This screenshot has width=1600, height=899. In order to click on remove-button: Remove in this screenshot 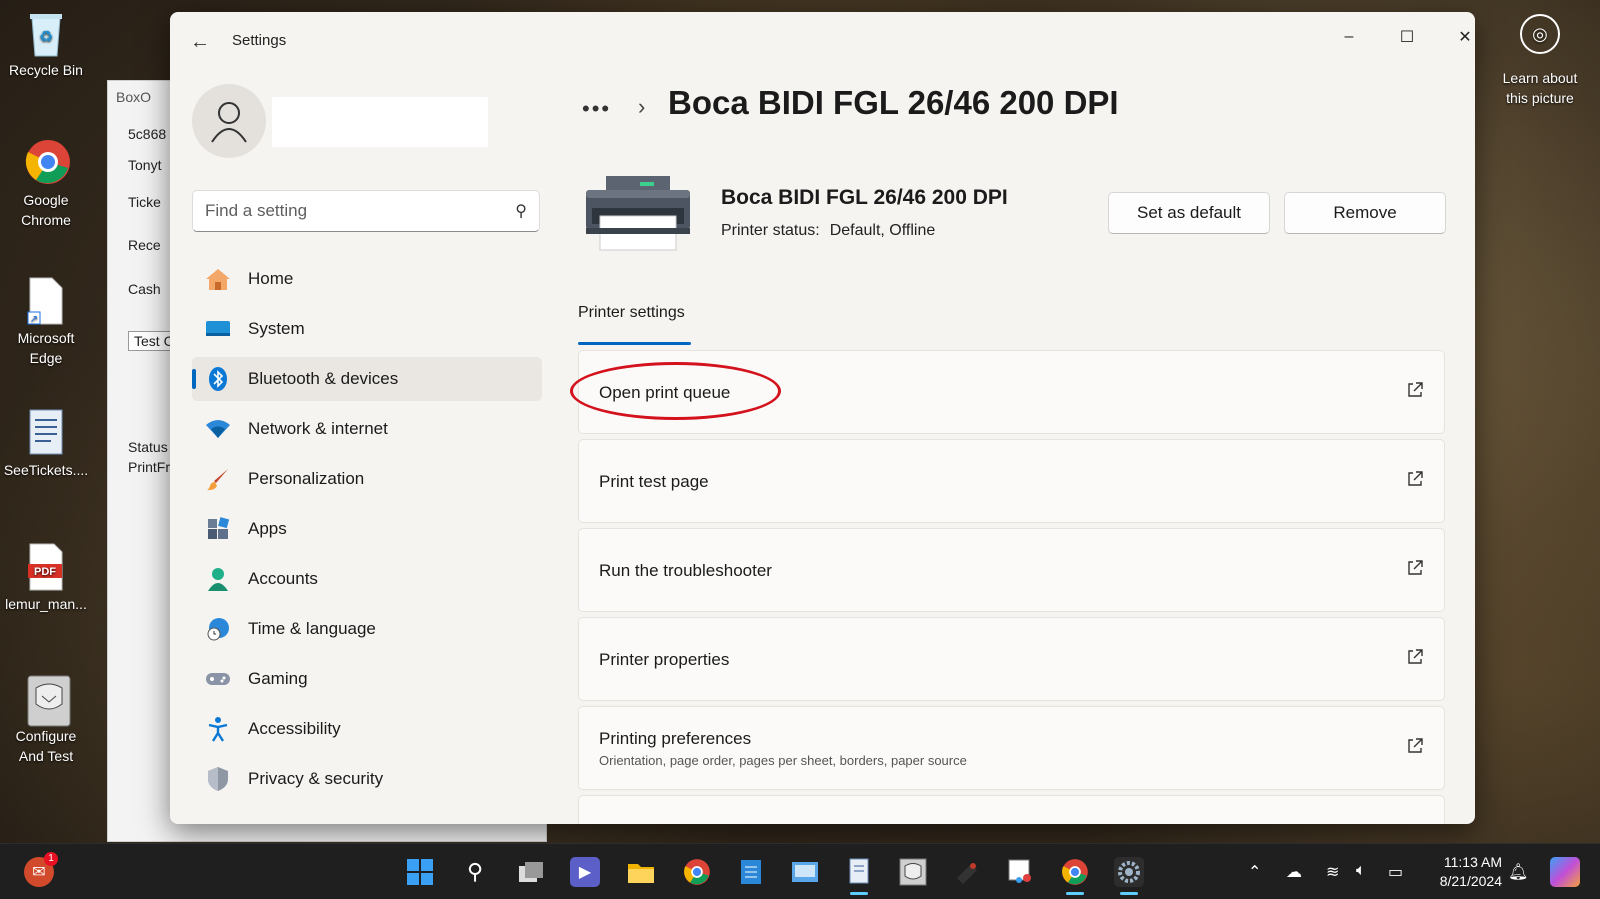, I will do `click(1365, 213)`.